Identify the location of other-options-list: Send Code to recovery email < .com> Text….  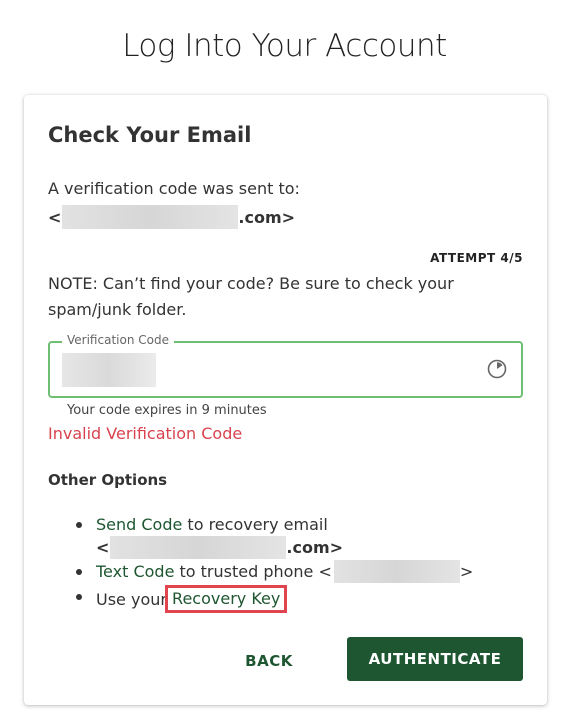
(306, 563).